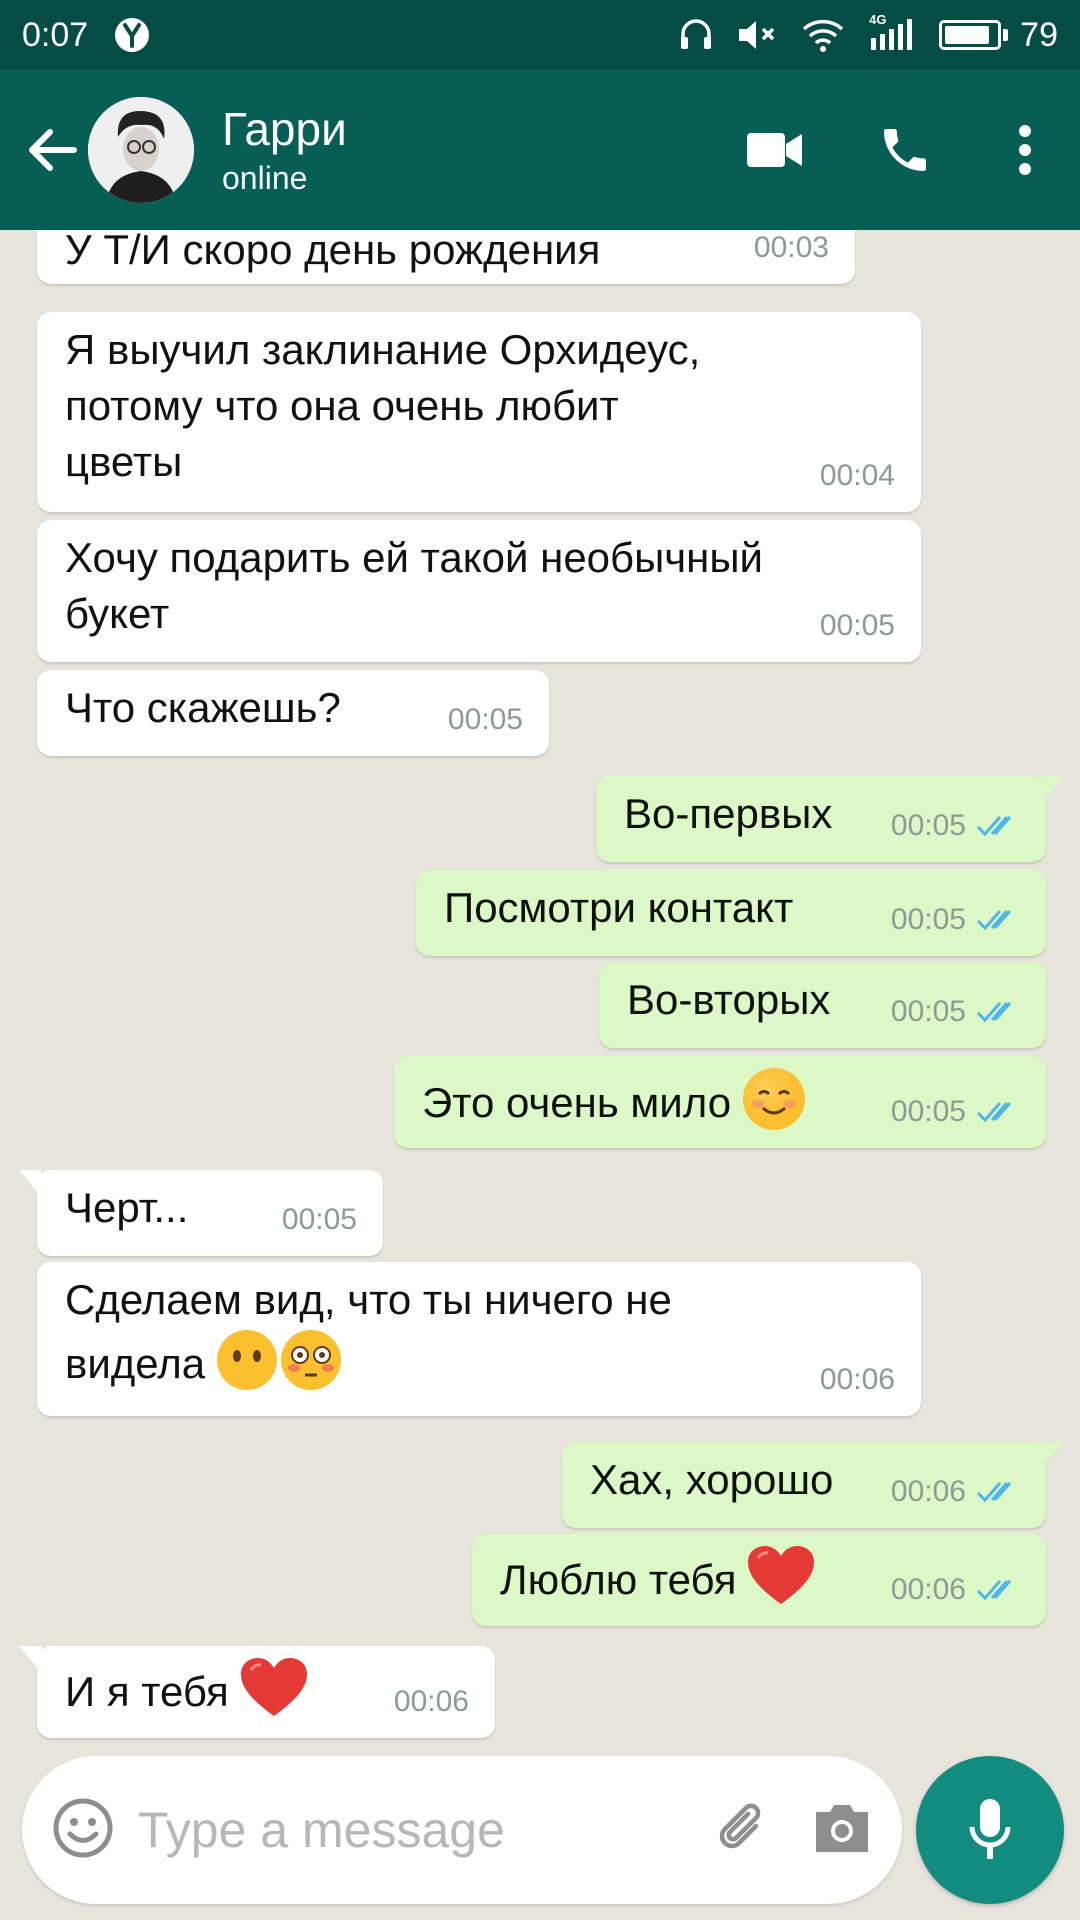 This screenshot has width=1080, height=1920. I want to click on message-bubble-outgoing: Посмотри контакт 00:05, so click(731, 913).